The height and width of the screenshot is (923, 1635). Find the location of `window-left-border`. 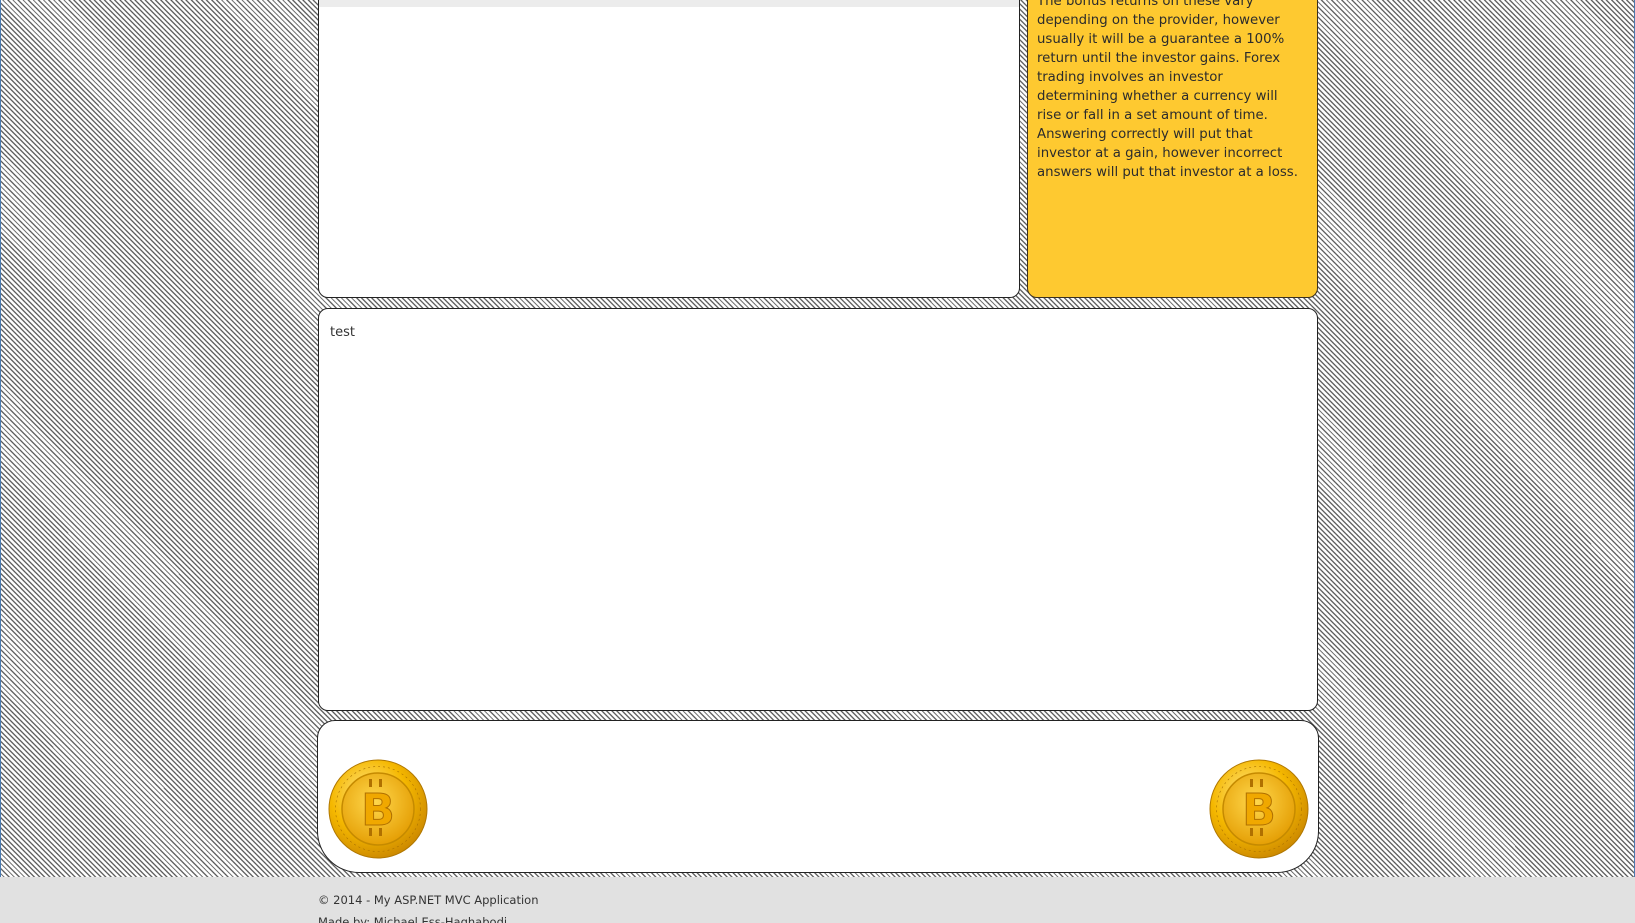

window-left-border is located at coordinates (0, 438).